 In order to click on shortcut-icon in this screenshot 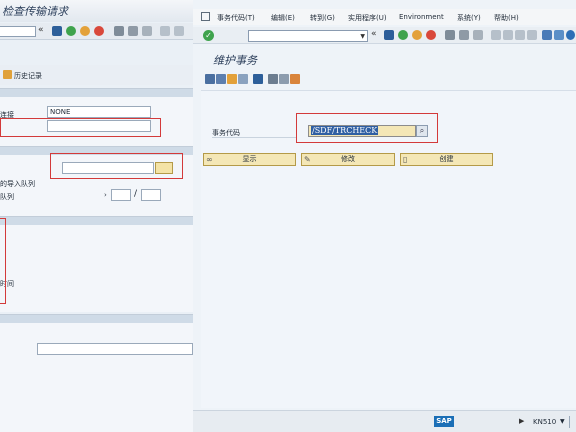, I will do `click(559, 35)`.